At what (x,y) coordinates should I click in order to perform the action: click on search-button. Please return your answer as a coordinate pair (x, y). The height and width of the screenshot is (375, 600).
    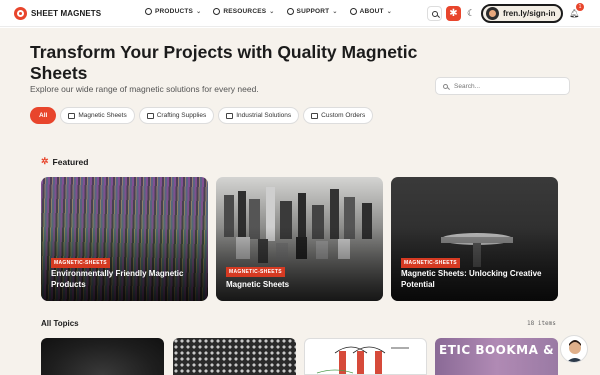
    Looking at the image, I should click on (434, 13).